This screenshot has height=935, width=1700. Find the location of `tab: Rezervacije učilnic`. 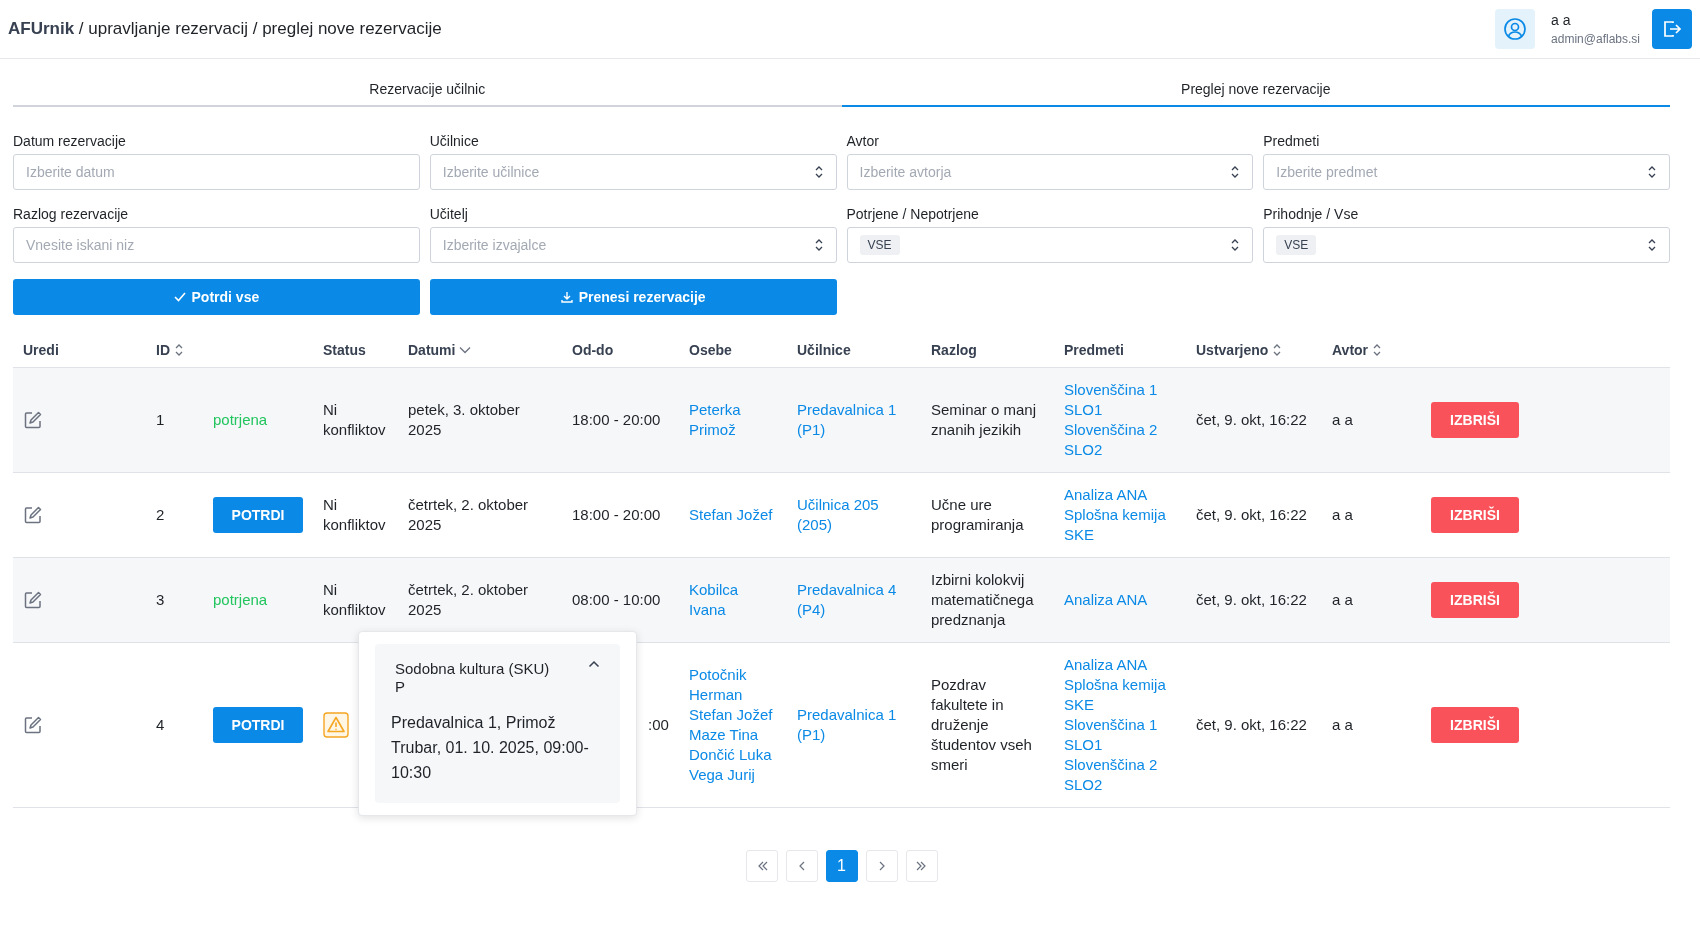

tab: Rezervacije učilnic is located at coordinates (427, 94).